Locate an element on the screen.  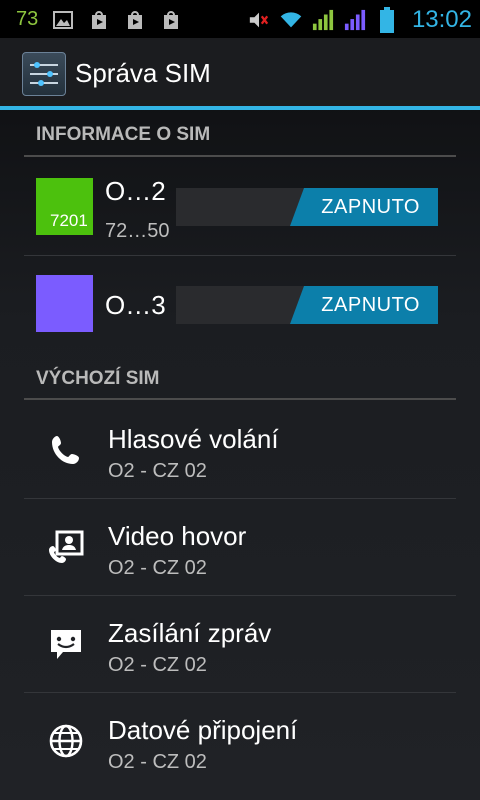
pref-video-call: Video hovor O2 - CZ 02 is located at coordinates (240, 547).